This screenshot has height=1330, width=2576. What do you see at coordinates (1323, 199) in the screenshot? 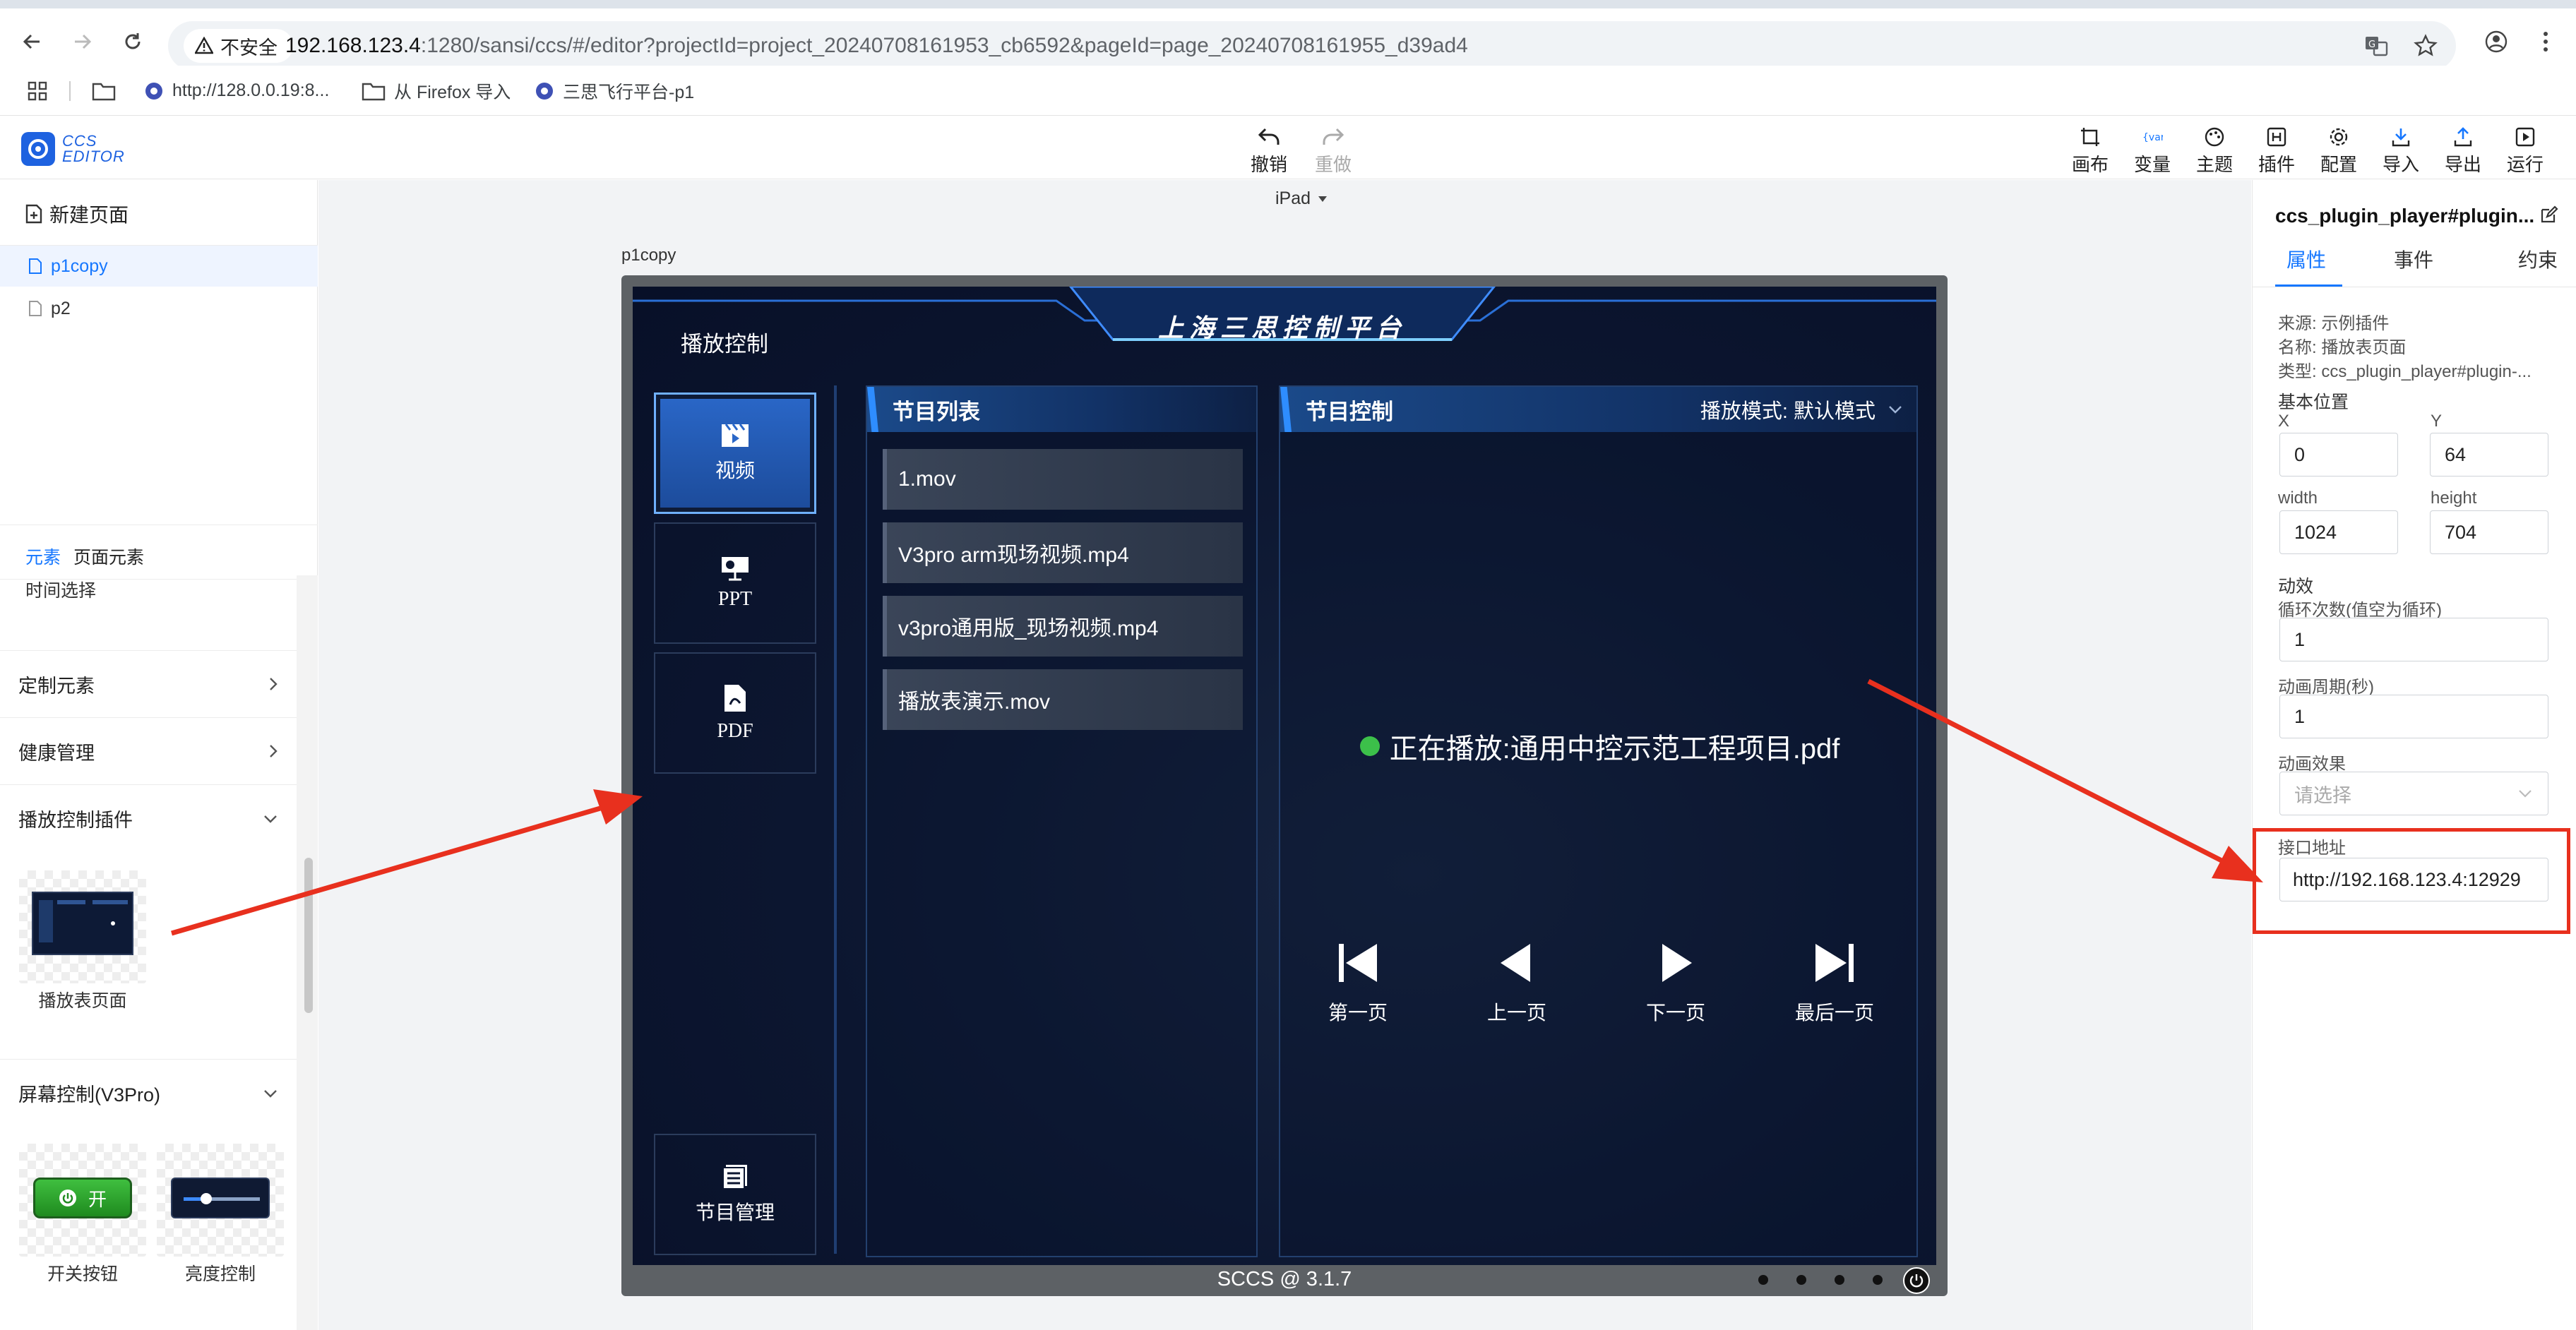
I see `caret-down-icon` at bounding box center [1323, 199].